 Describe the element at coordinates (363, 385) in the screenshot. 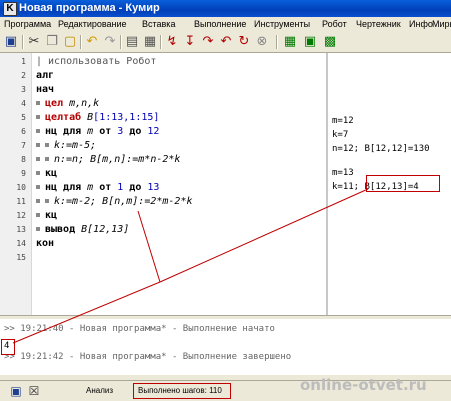

I see `watermark: online-otvet.ru` at that location.